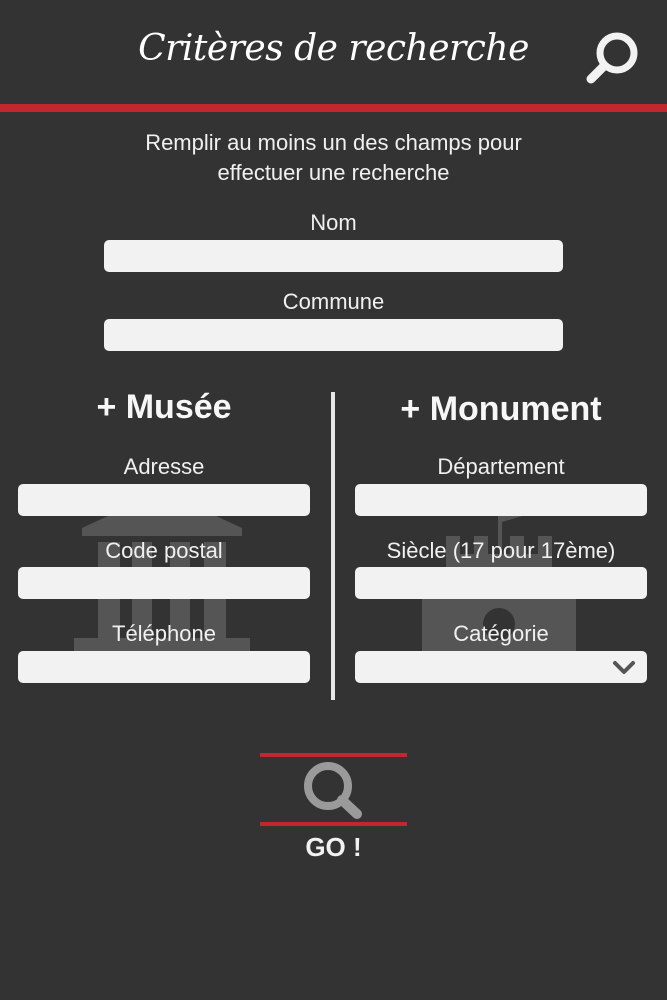 Image resolution: width=667 pixels, height=1000 pixels. What do you see at coordinates (333, 256) in the screenshot?
I see `nom-input` at bounding box center [333, 256].